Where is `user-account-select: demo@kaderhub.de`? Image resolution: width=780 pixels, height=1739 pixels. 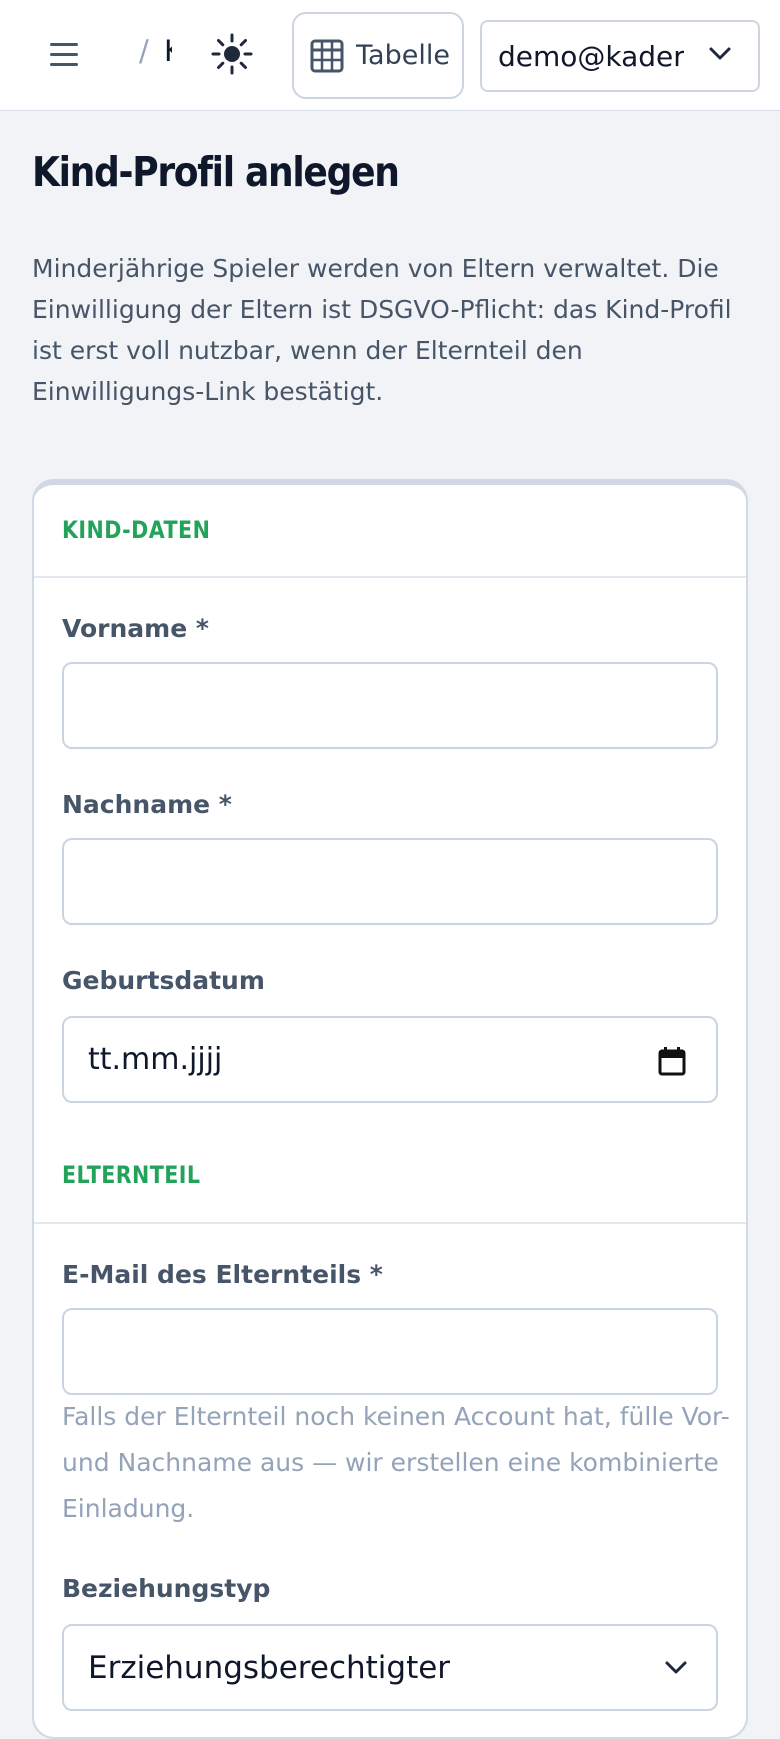 user-account-select: demo@kaderhub.de is located at coordinates (620, 56).